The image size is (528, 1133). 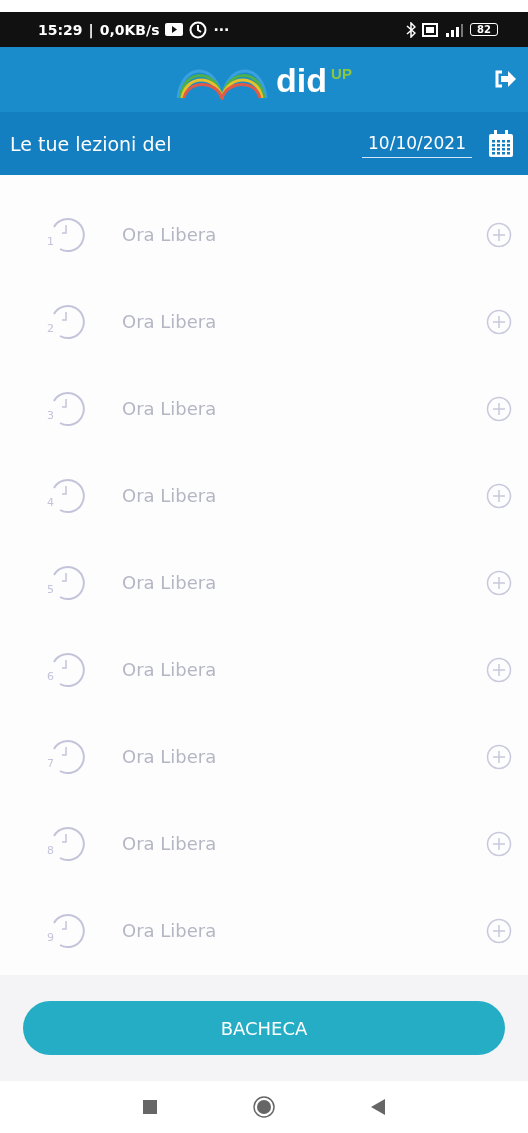 What do you see at coordinates (484, 29) in the screenshot?
I see `battery-indicator: 82` at bounding box center [484, 29].